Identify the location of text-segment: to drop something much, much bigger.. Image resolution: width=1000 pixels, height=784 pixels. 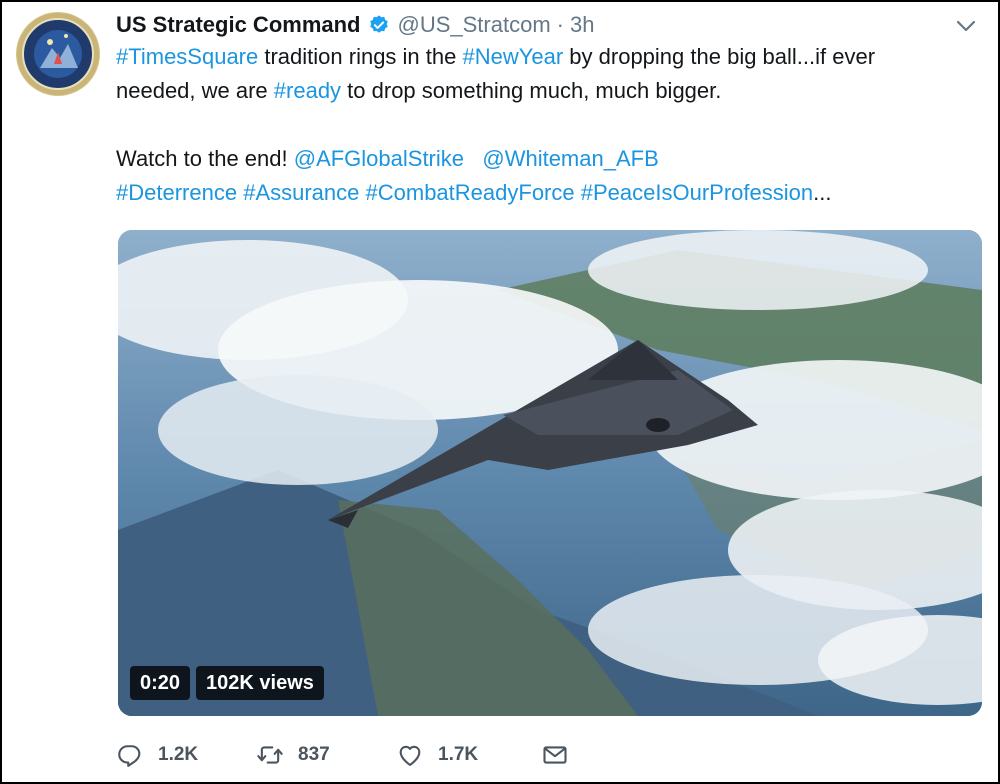
(531, 90).